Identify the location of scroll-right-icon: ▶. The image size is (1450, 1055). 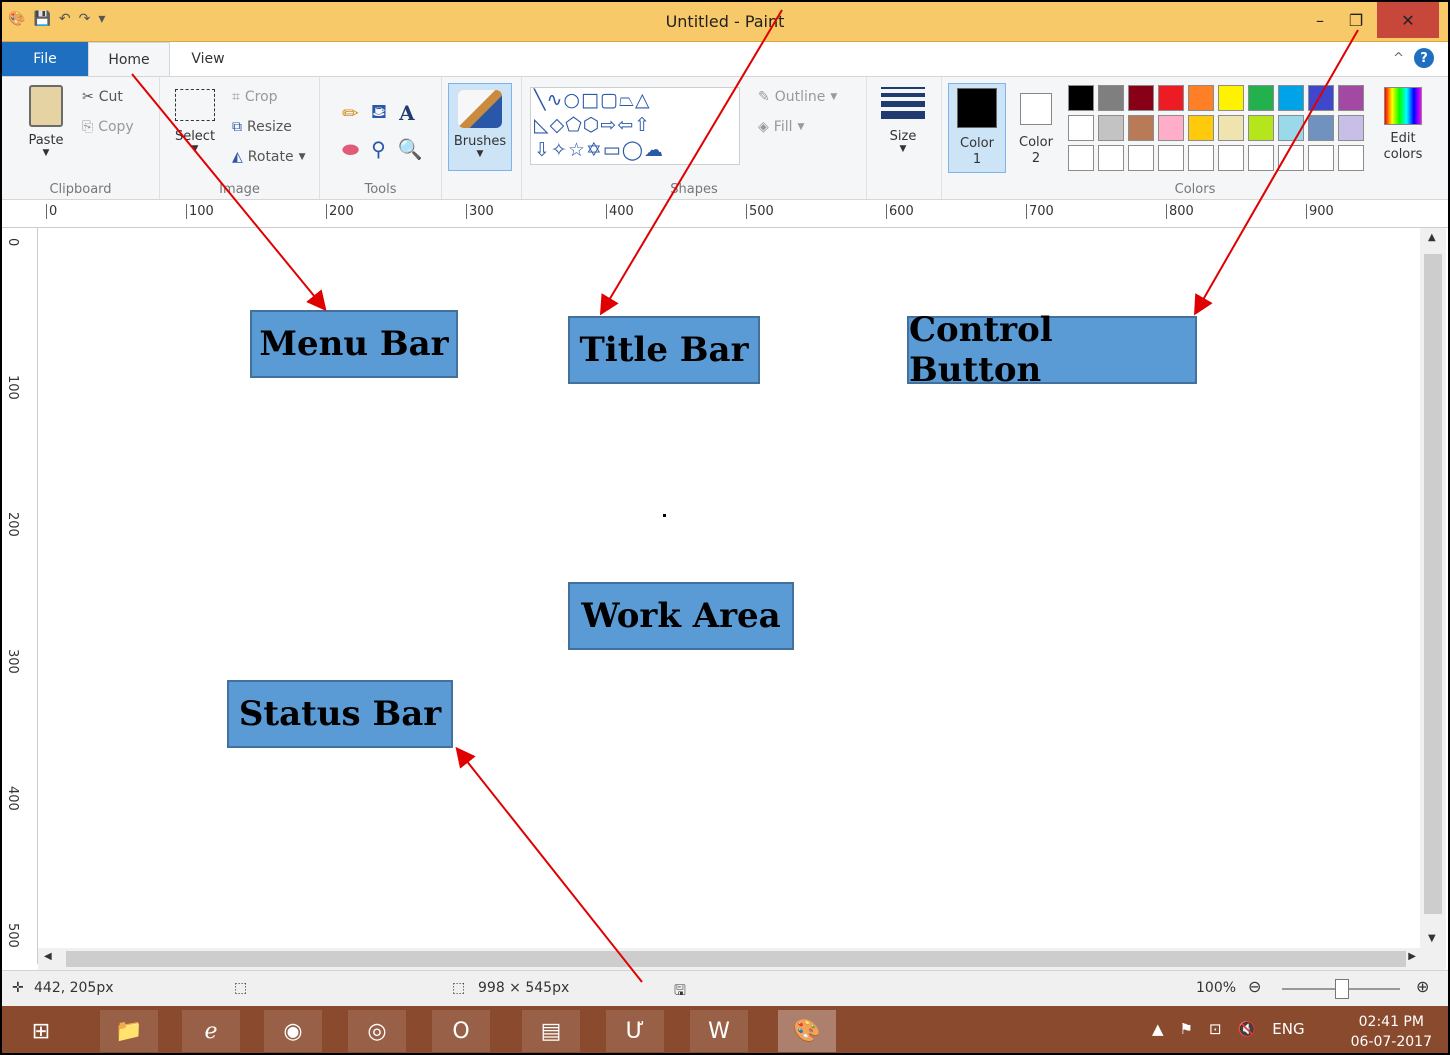
(1412, 956).